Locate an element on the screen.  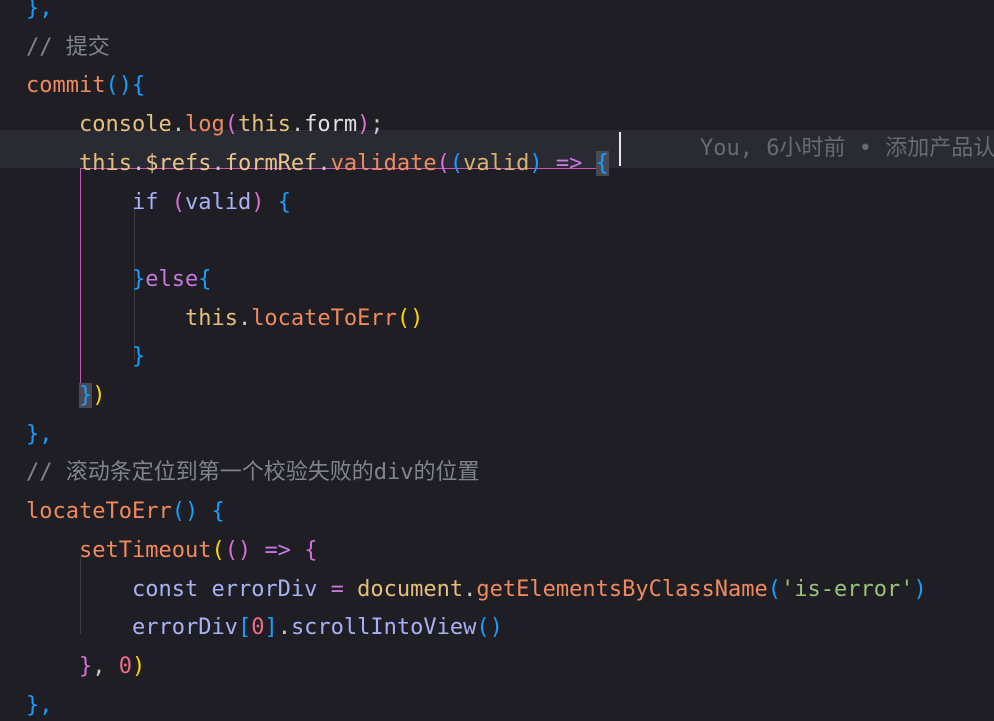
code-line: }, 0) is located at coordinates (510, 667).